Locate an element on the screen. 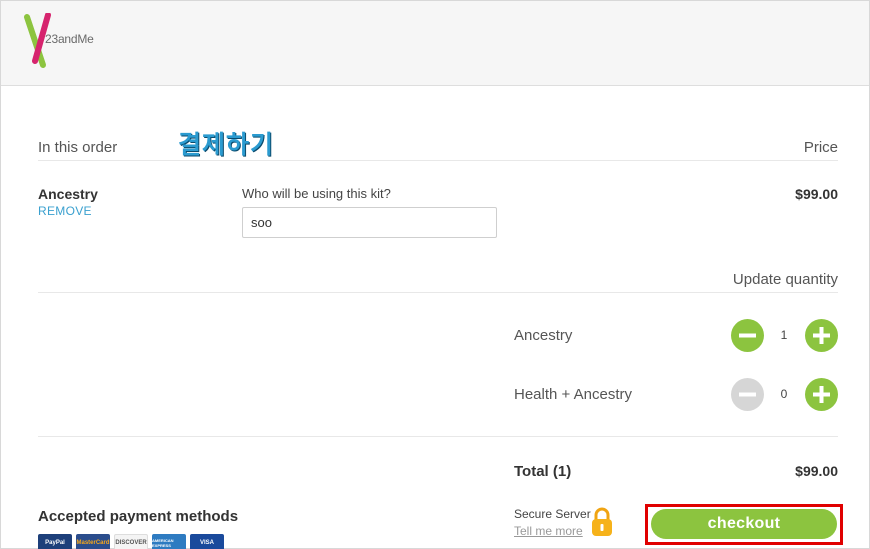  decrease-ancestry-button is located at coordinates (747, 335).